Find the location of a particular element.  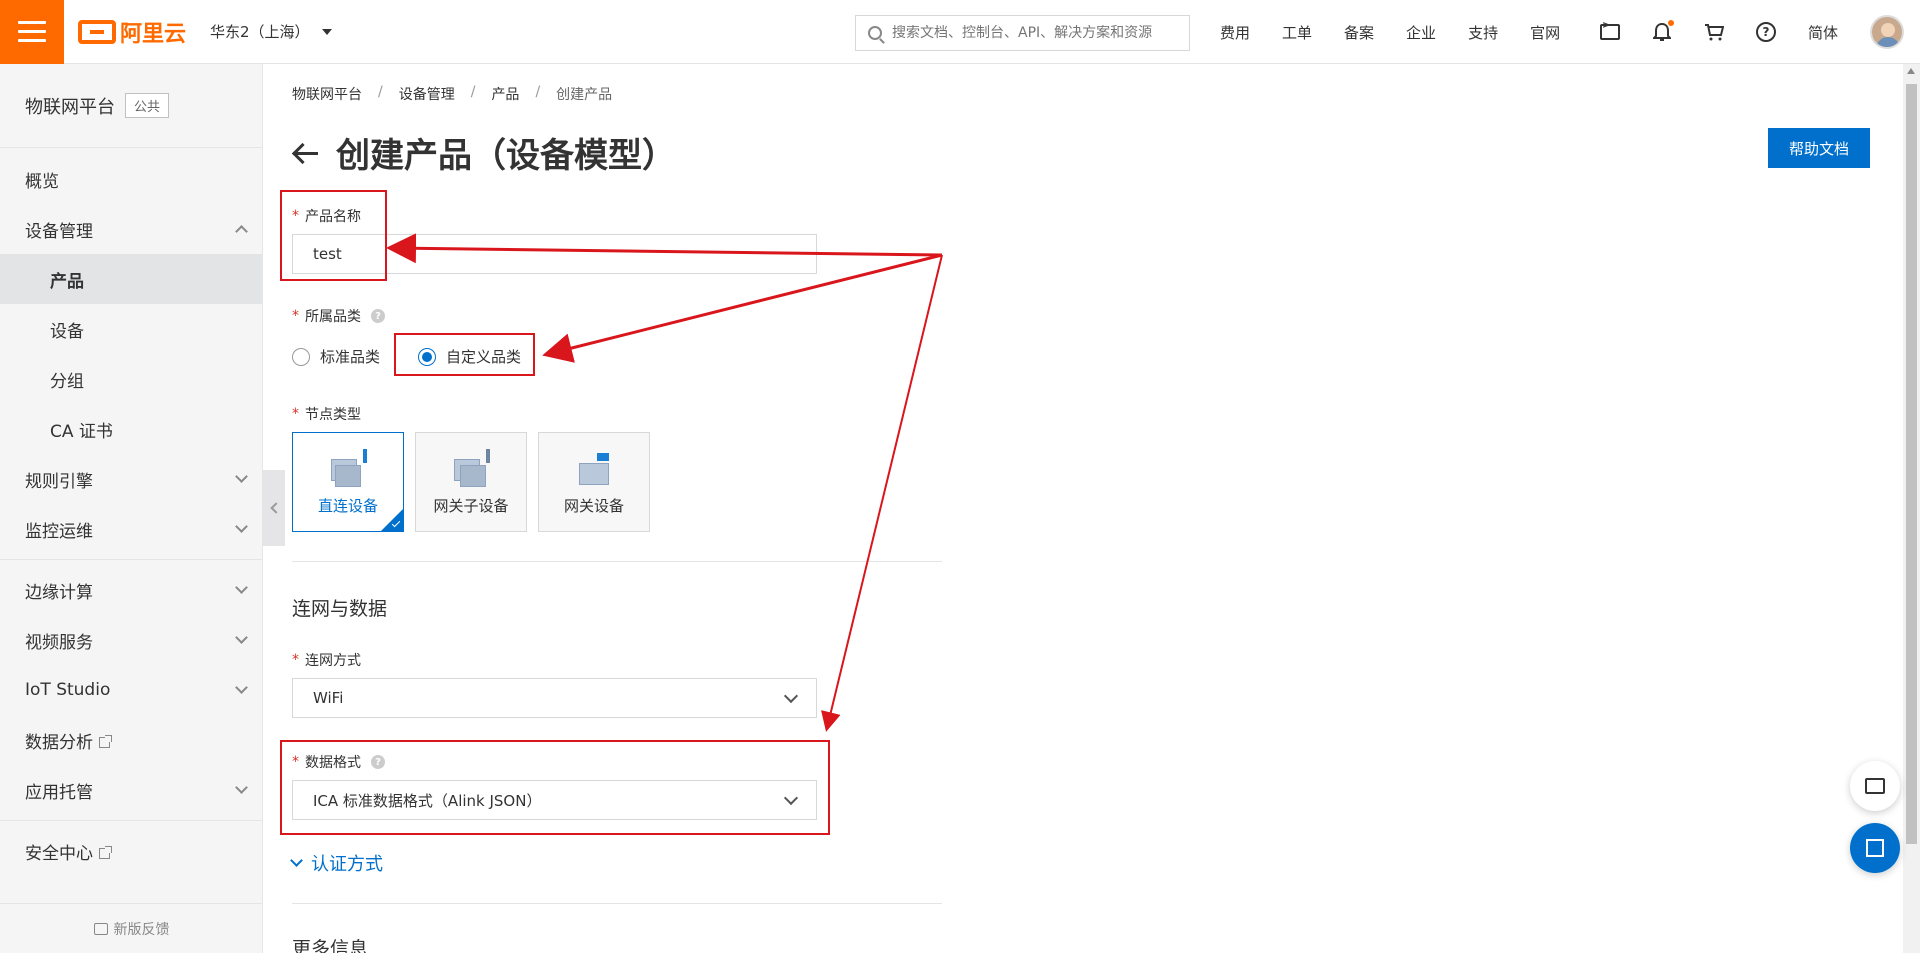

sidebar-item-video: 视频服务 is located at coordinates (131, 640).